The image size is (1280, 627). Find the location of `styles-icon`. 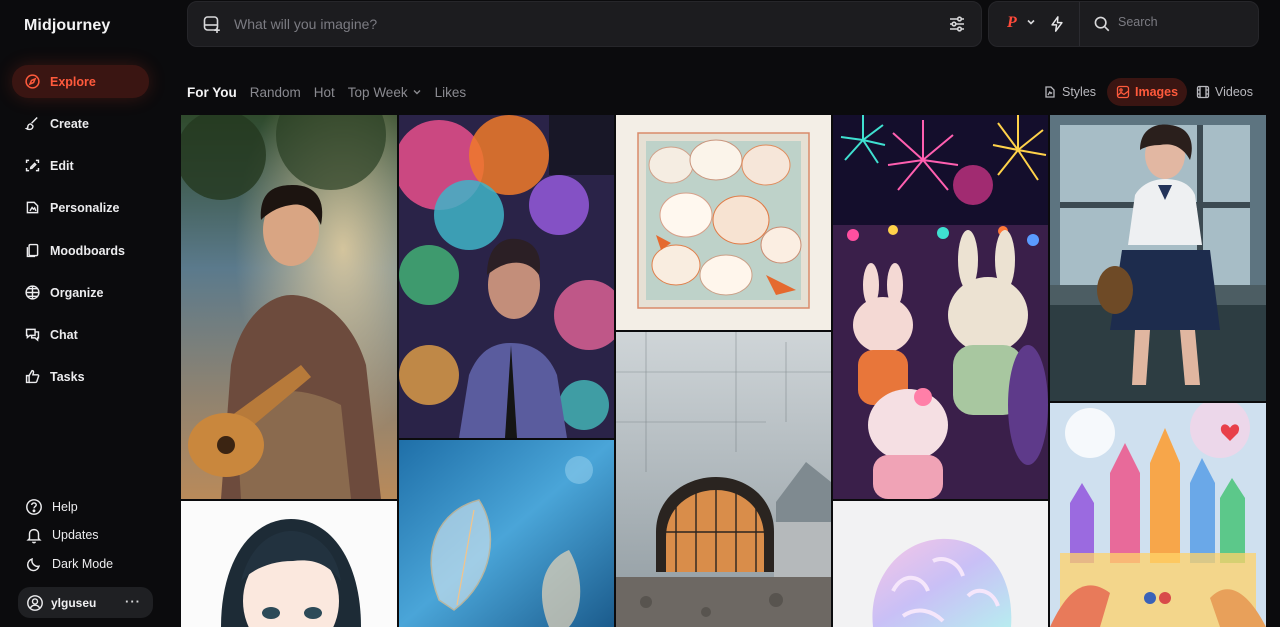

styles-icon is located at coordinates (1050, 92).